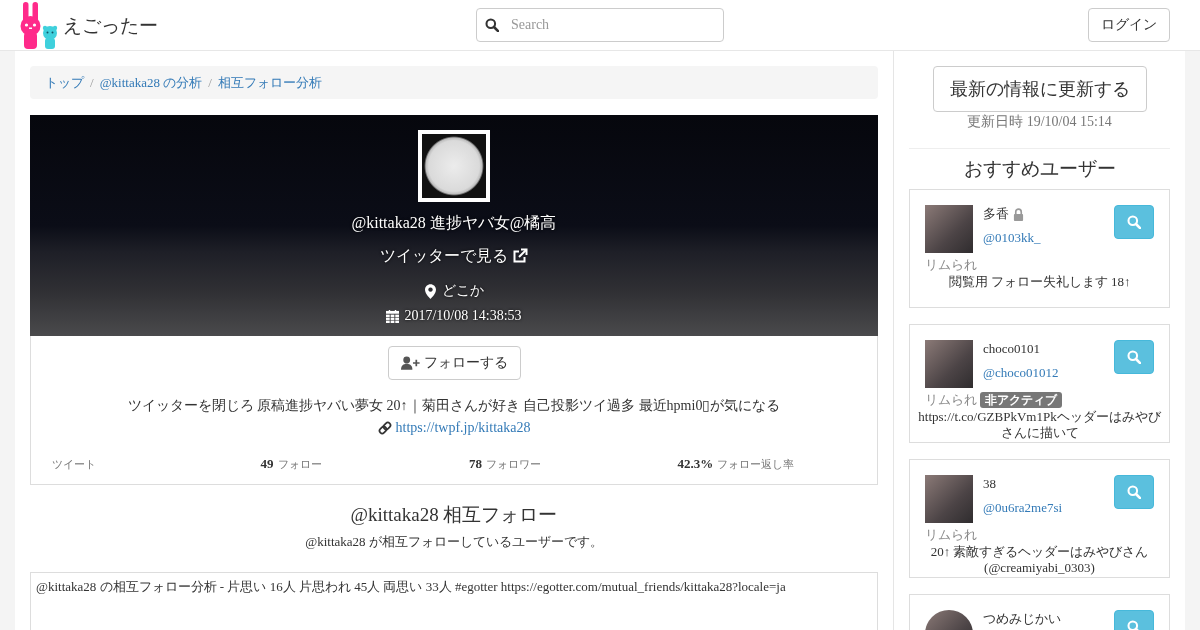  I want to click on twitter-link: ツイッターで見る, so click(454, 256).